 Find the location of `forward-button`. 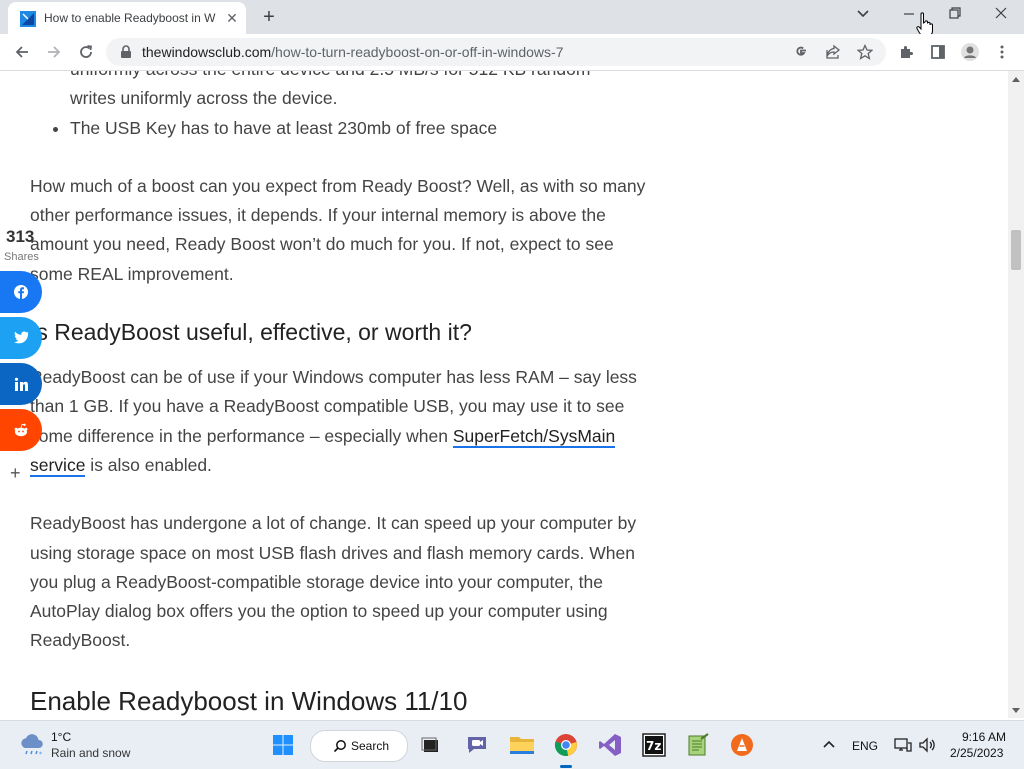

forward-button is located at coordinates (54, 52).